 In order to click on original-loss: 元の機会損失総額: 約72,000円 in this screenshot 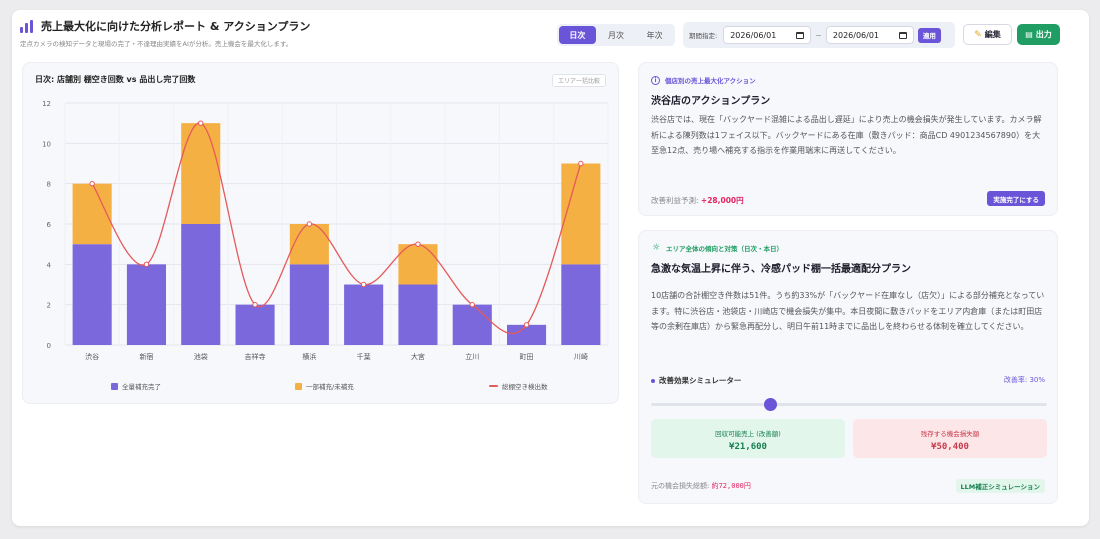, I will do `click(701, 486)`.